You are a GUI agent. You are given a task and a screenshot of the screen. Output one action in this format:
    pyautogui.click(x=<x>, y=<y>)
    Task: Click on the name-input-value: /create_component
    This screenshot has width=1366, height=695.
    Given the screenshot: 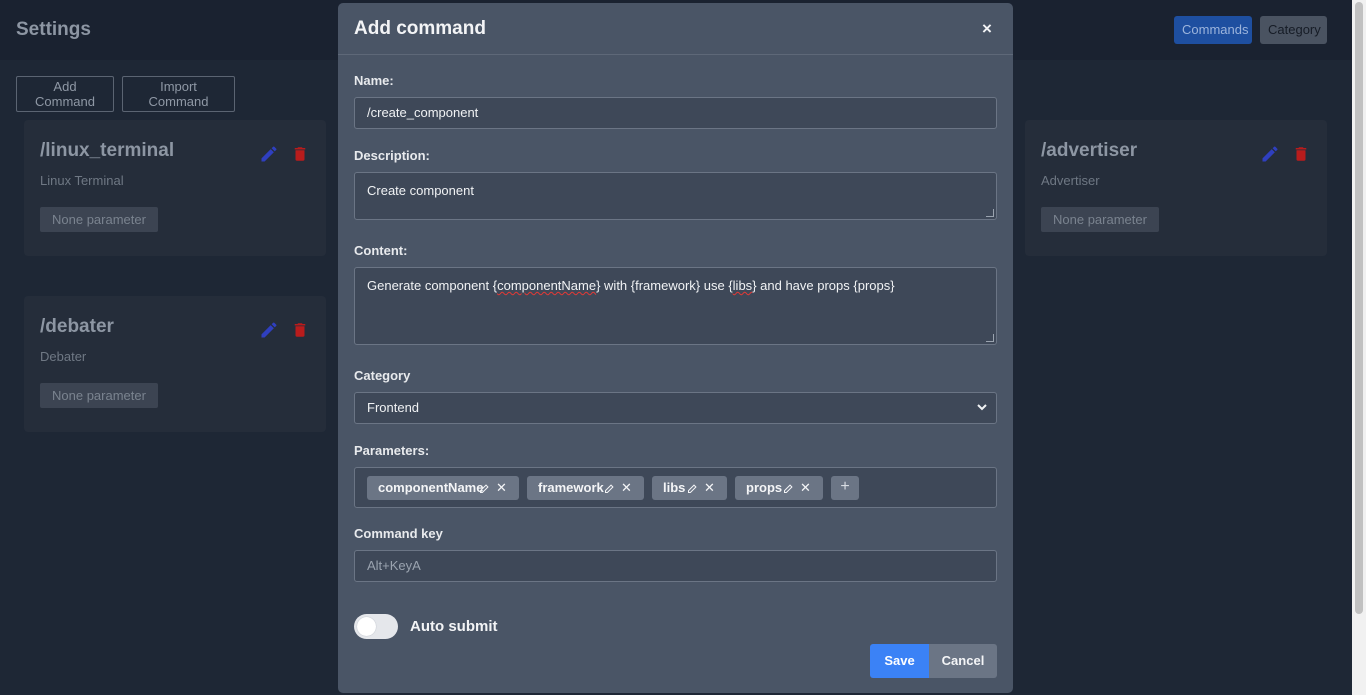 What is the action you would take?
    pyautogui.click(x=423, y=112)
    